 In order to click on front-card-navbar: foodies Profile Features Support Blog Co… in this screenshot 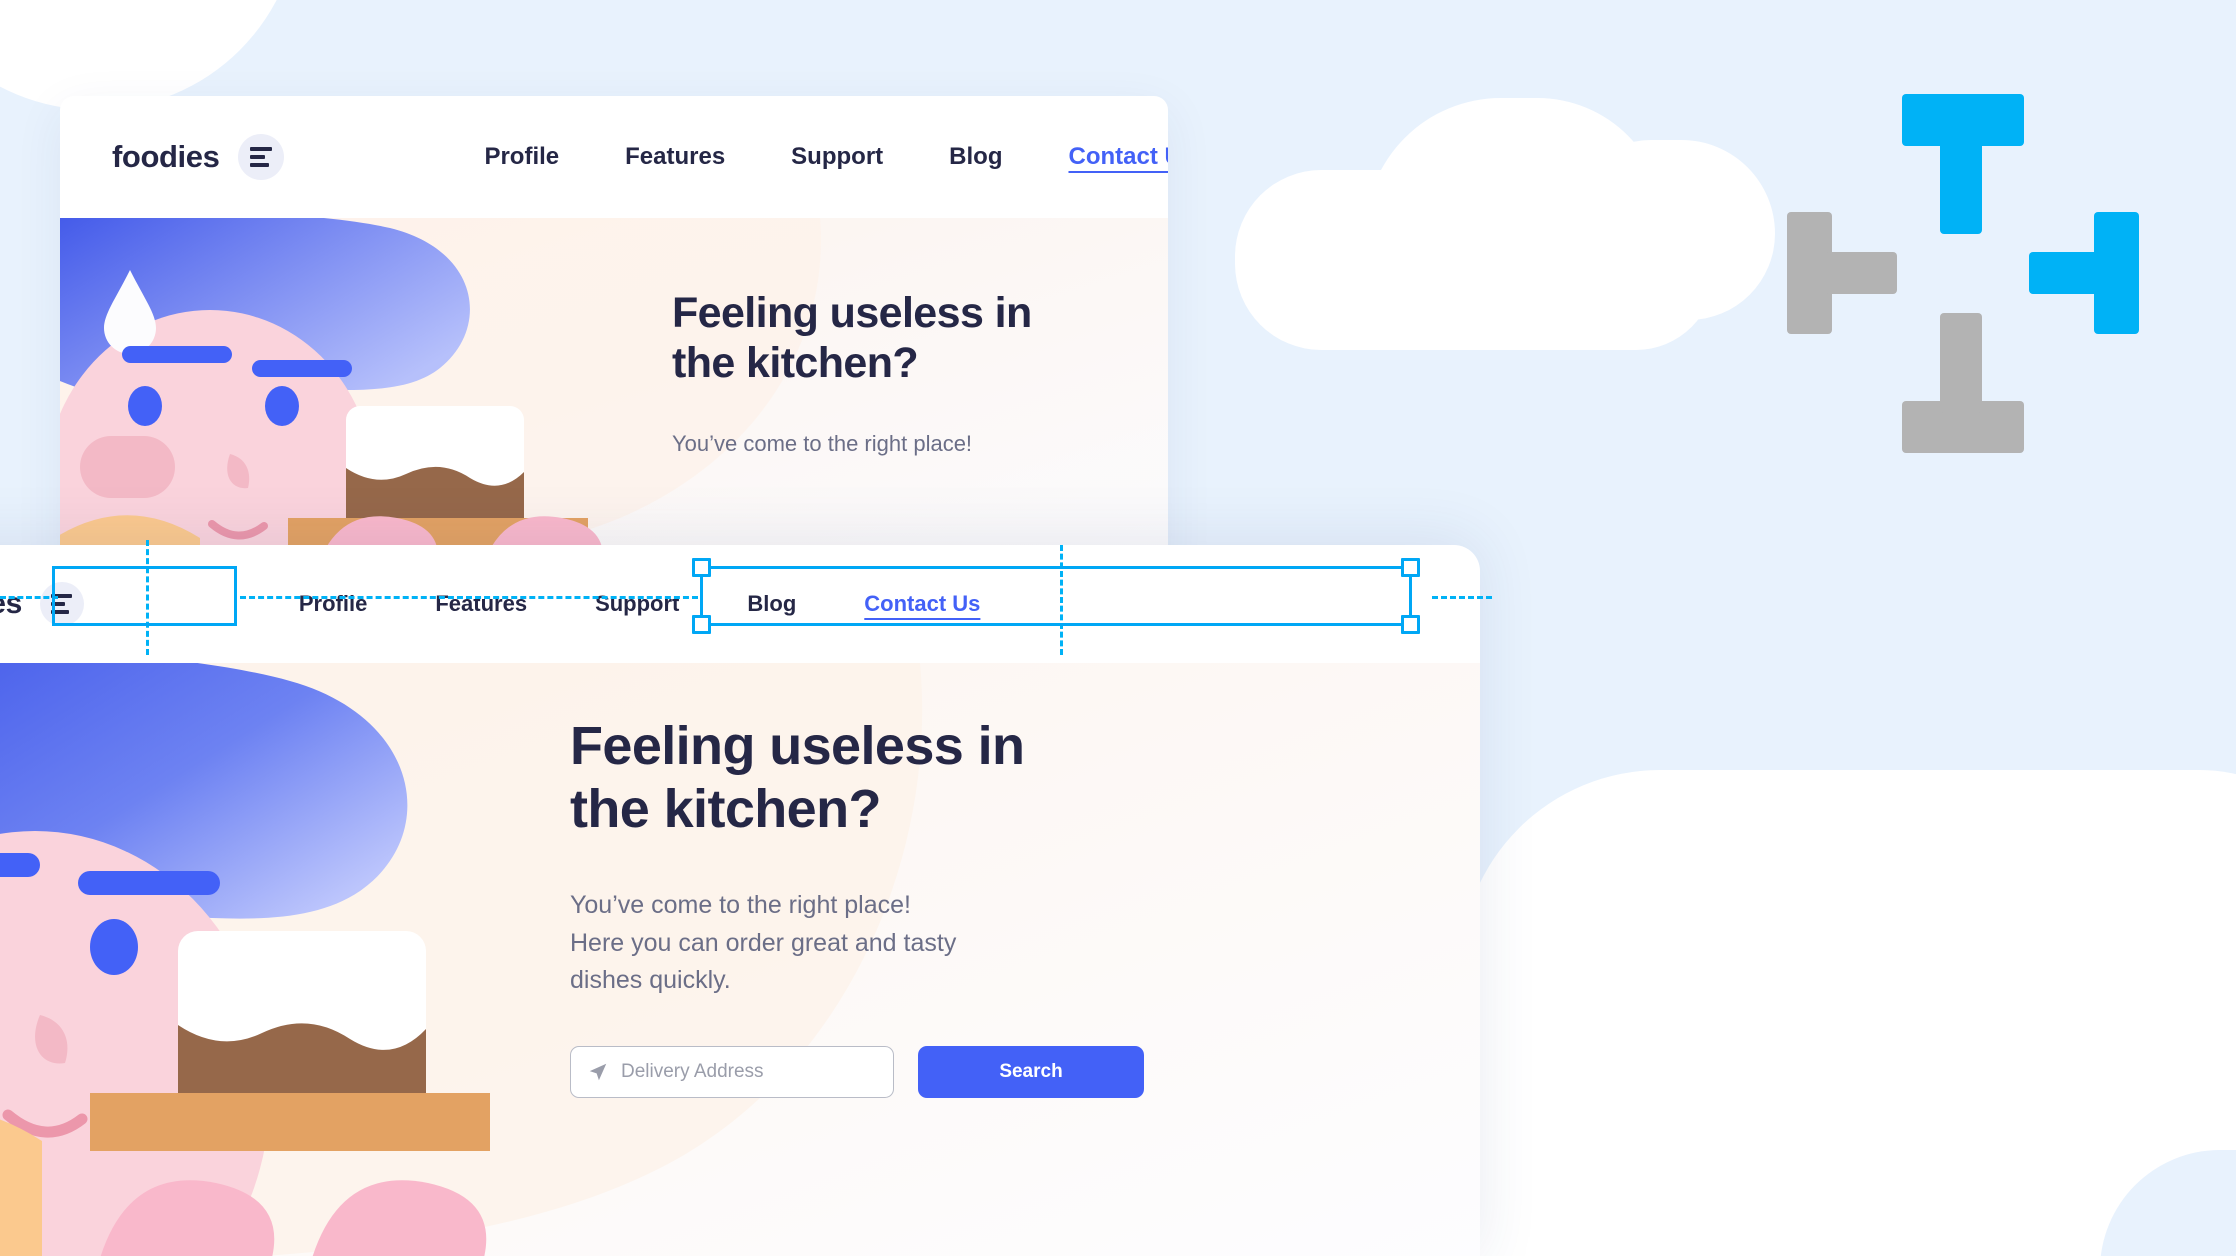, I will do `click(740, 604)`.